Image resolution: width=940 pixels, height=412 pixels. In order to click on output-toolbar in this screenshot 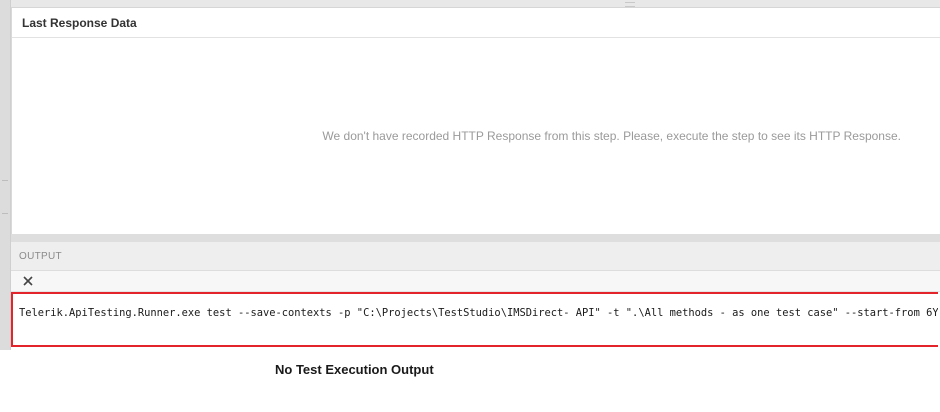, I will do `click(475, 281)`.